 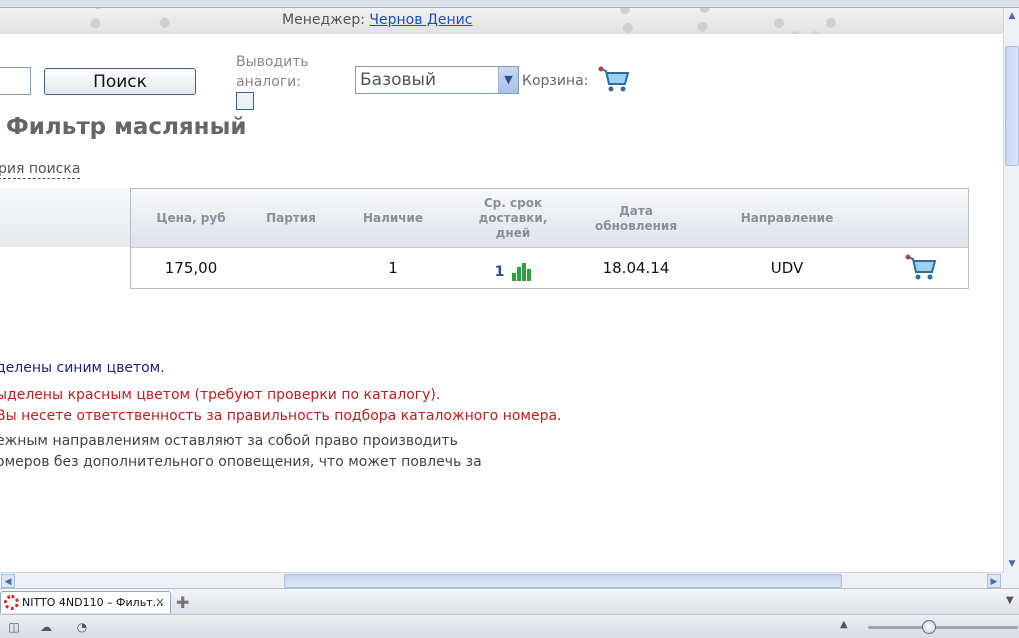 I want to click on search-button: Поиск, so click(x=120, y=81).